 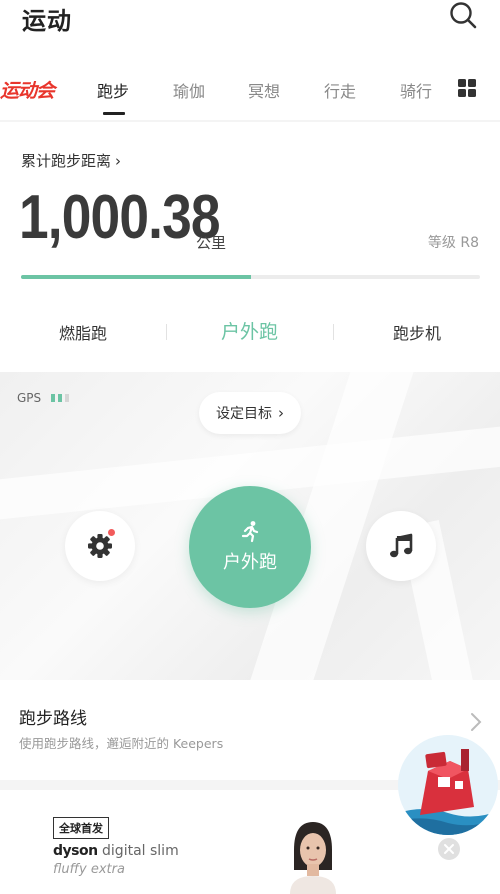 What do you see at coordinates (211, 243) in the screenshot?
I see `distance-unit: 公里` at bounding box center [211, 243].